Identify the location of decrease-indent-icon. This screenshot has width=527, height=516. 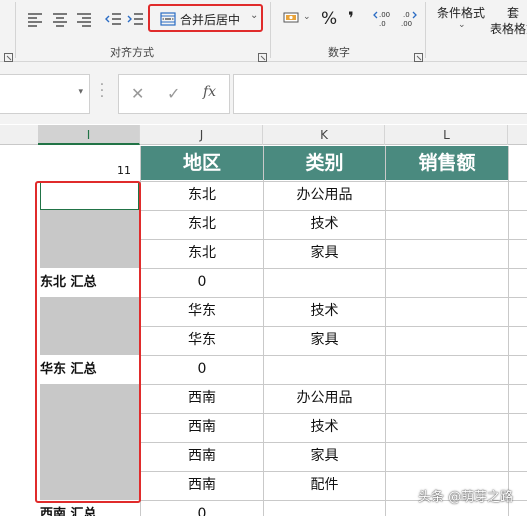
(113, 19).